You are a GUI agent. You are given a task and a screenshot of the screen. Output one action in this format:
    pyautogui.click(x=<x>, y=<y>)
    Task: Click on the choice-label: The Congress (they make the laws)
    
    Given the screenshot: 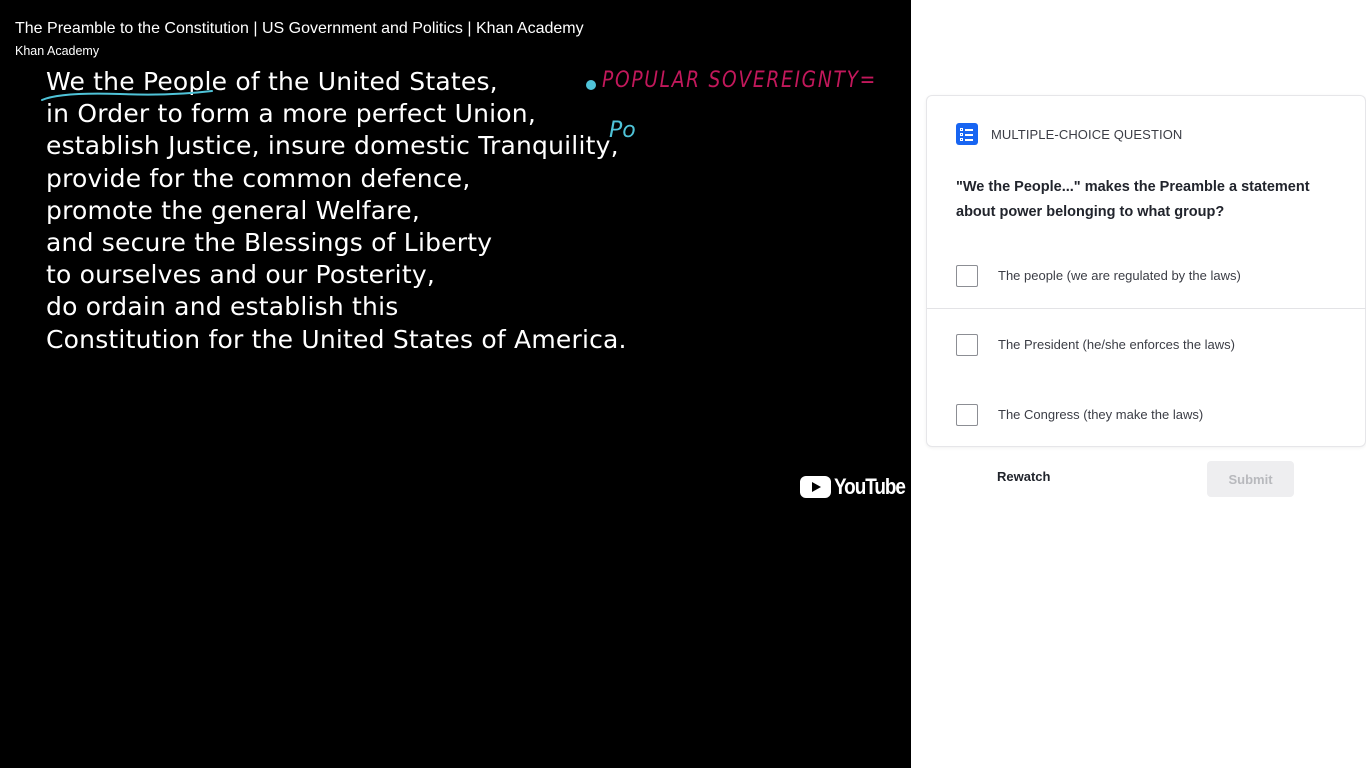 What is the action you would take?
    pyautogui.click(x=1101, y=414)
    